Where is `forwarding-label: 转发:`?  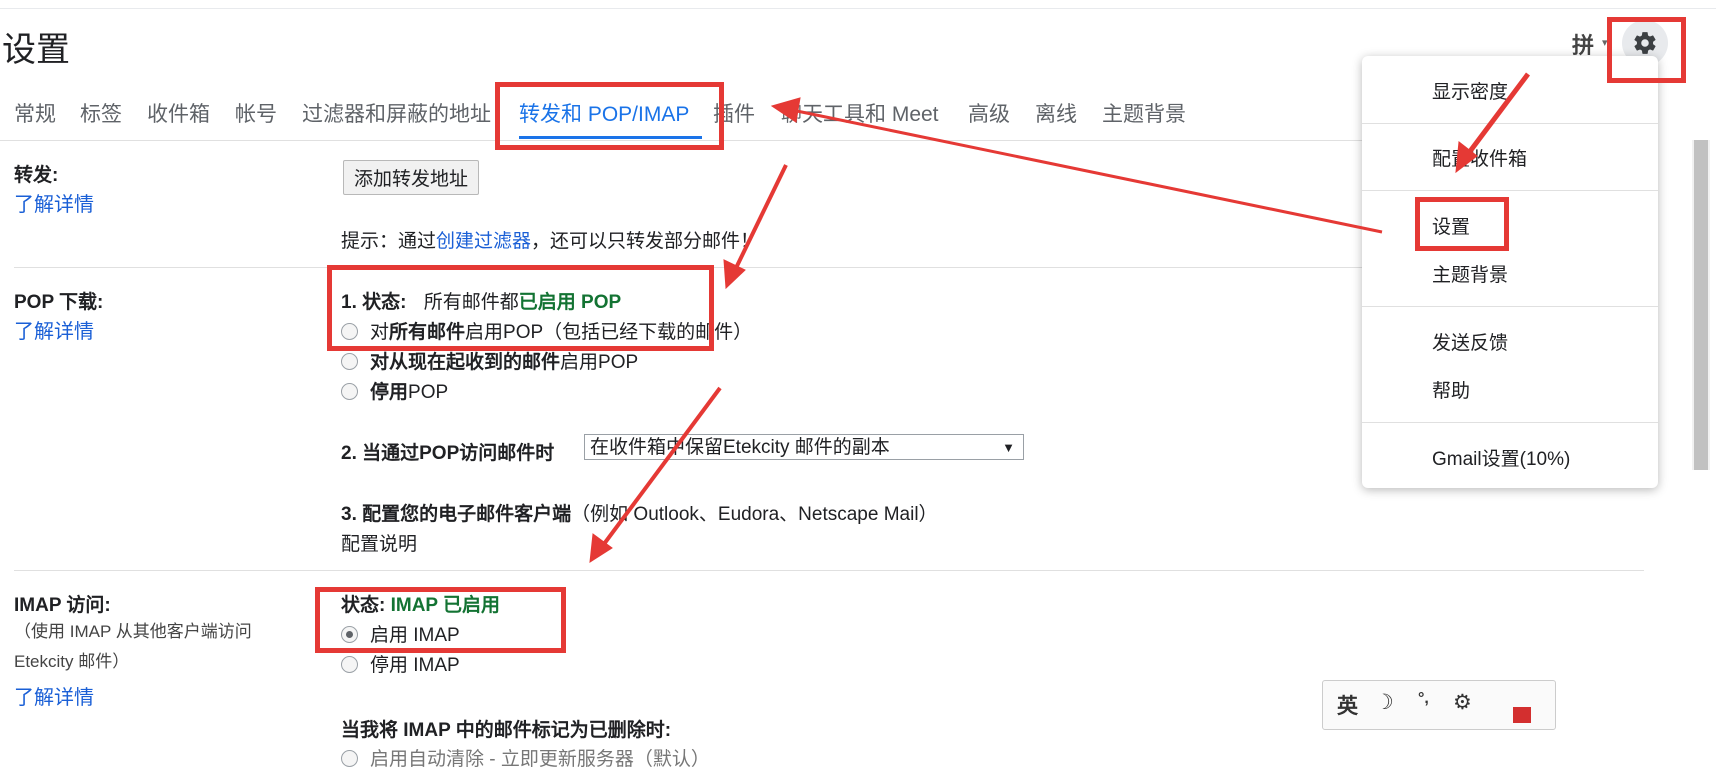 forwarding-label: 转发: is located at coordinates (36, 175).